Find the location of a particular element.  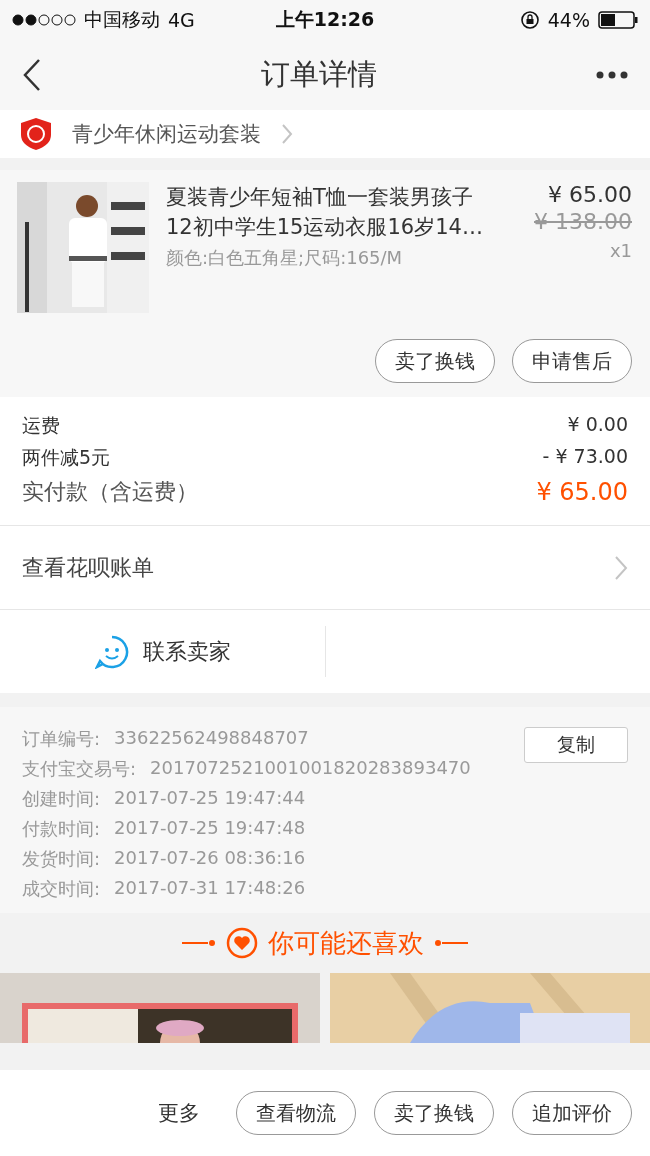

action-button: 追加评价 is located at coordinates (572, 1113).